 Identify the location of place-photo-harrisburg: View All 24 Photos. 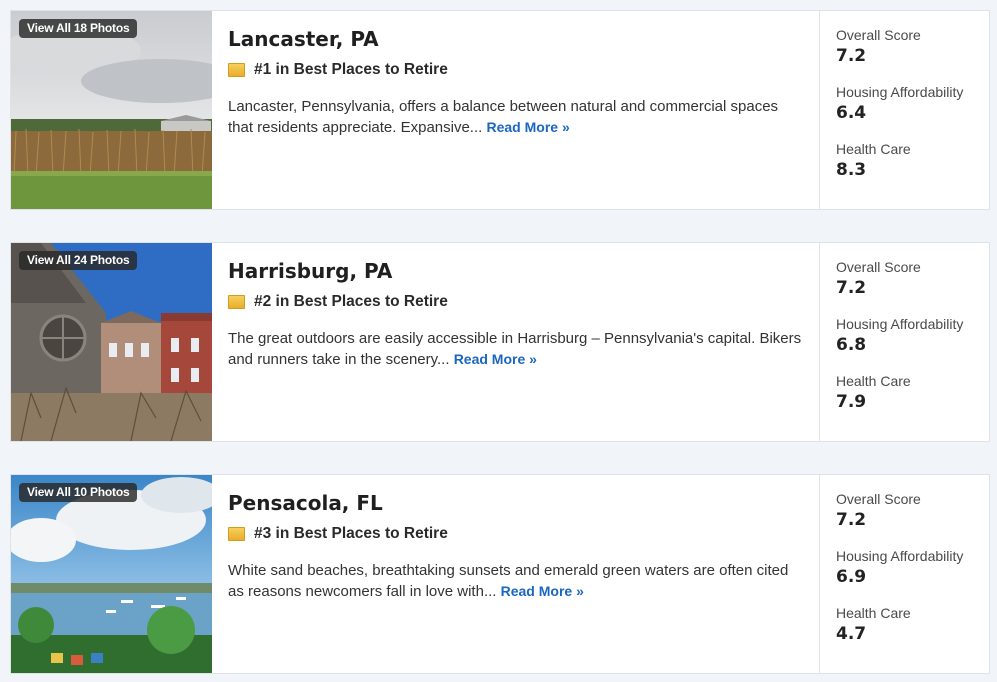
(111, 342).